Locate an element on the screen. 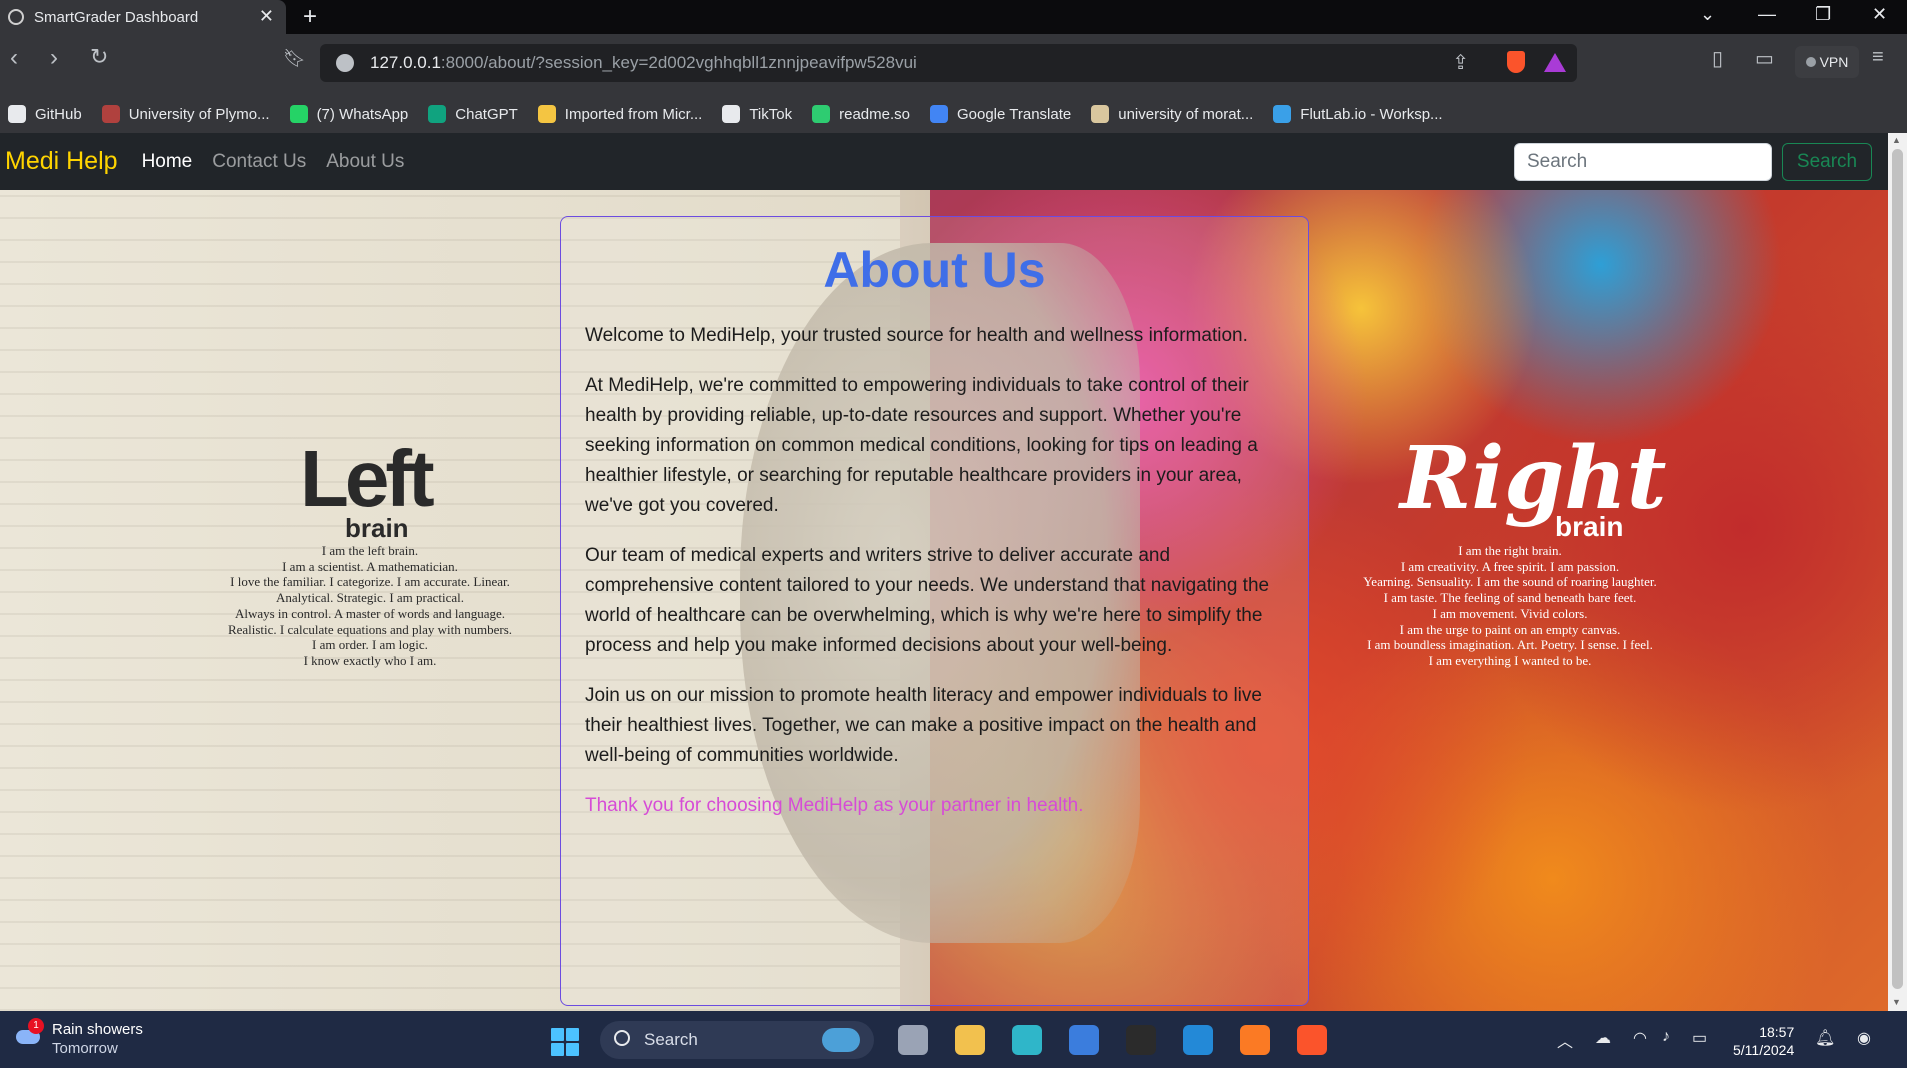  right-brain-subtitle: brain is located at coordinates (1589, 526).